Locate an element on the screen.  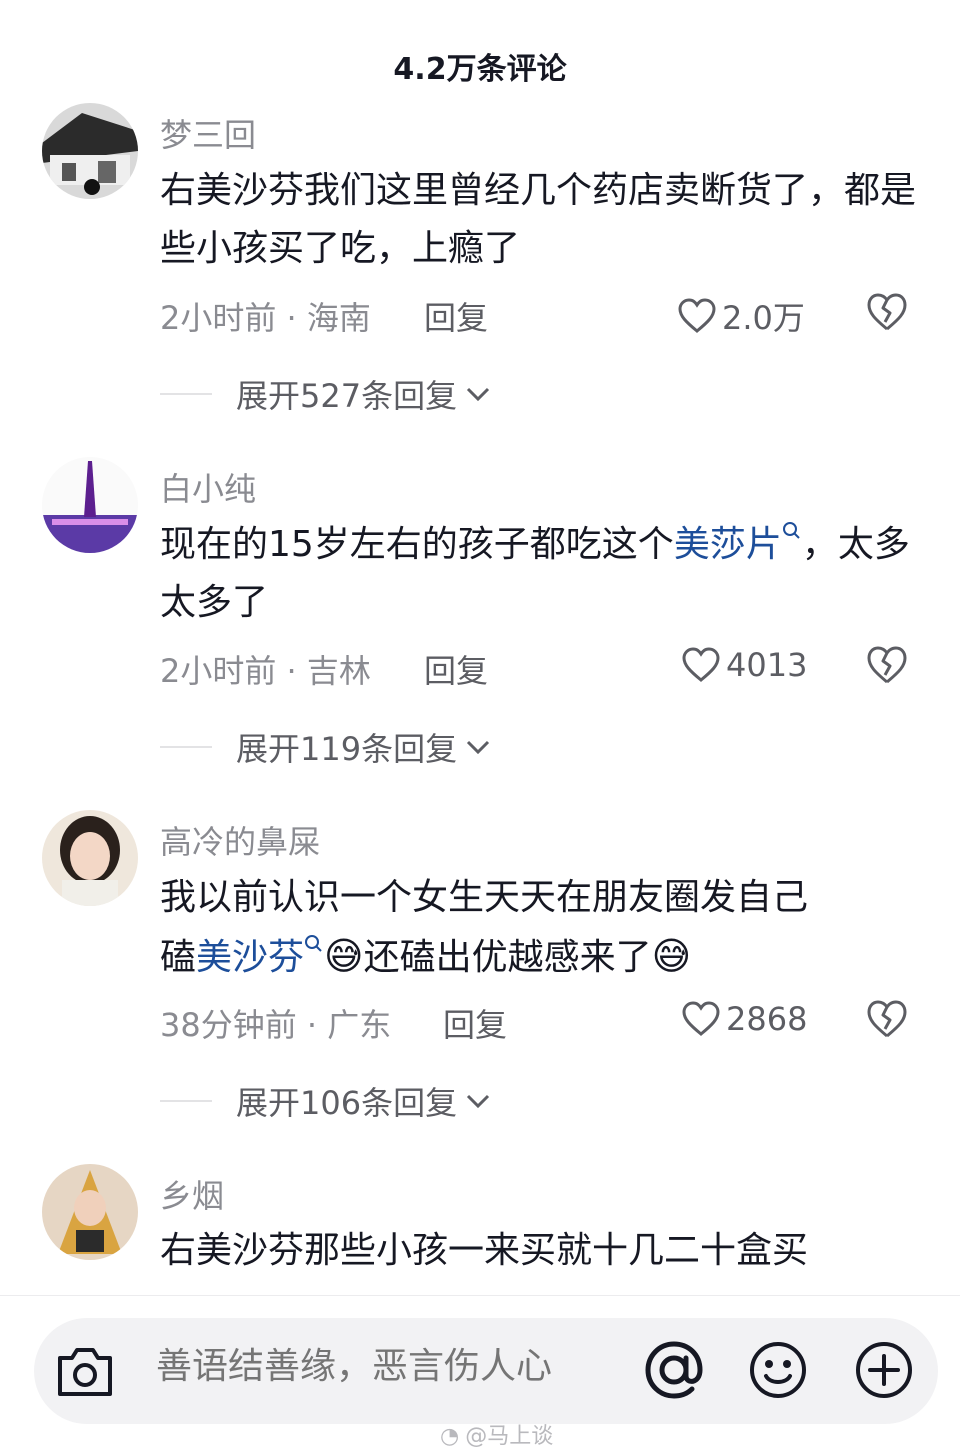
expand-replies-button: 展开106条回复 is located at coordinates (326, 1101).